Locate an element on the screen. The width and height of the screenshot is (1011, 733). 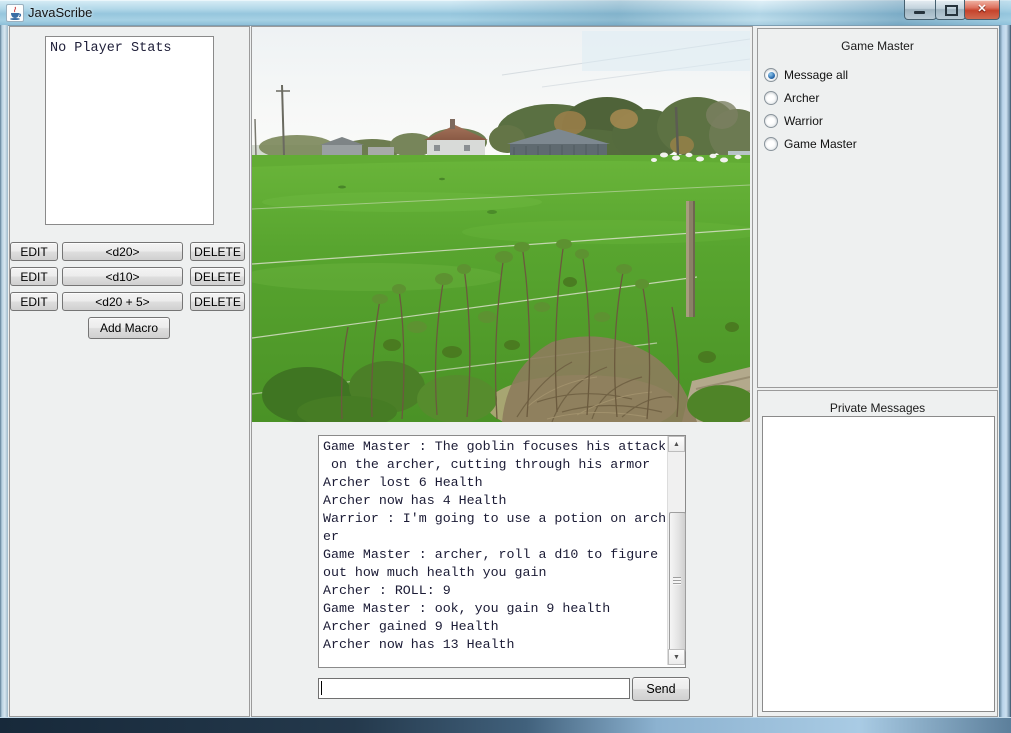
scrollbar-thumb is located at coordinates (677, 582).